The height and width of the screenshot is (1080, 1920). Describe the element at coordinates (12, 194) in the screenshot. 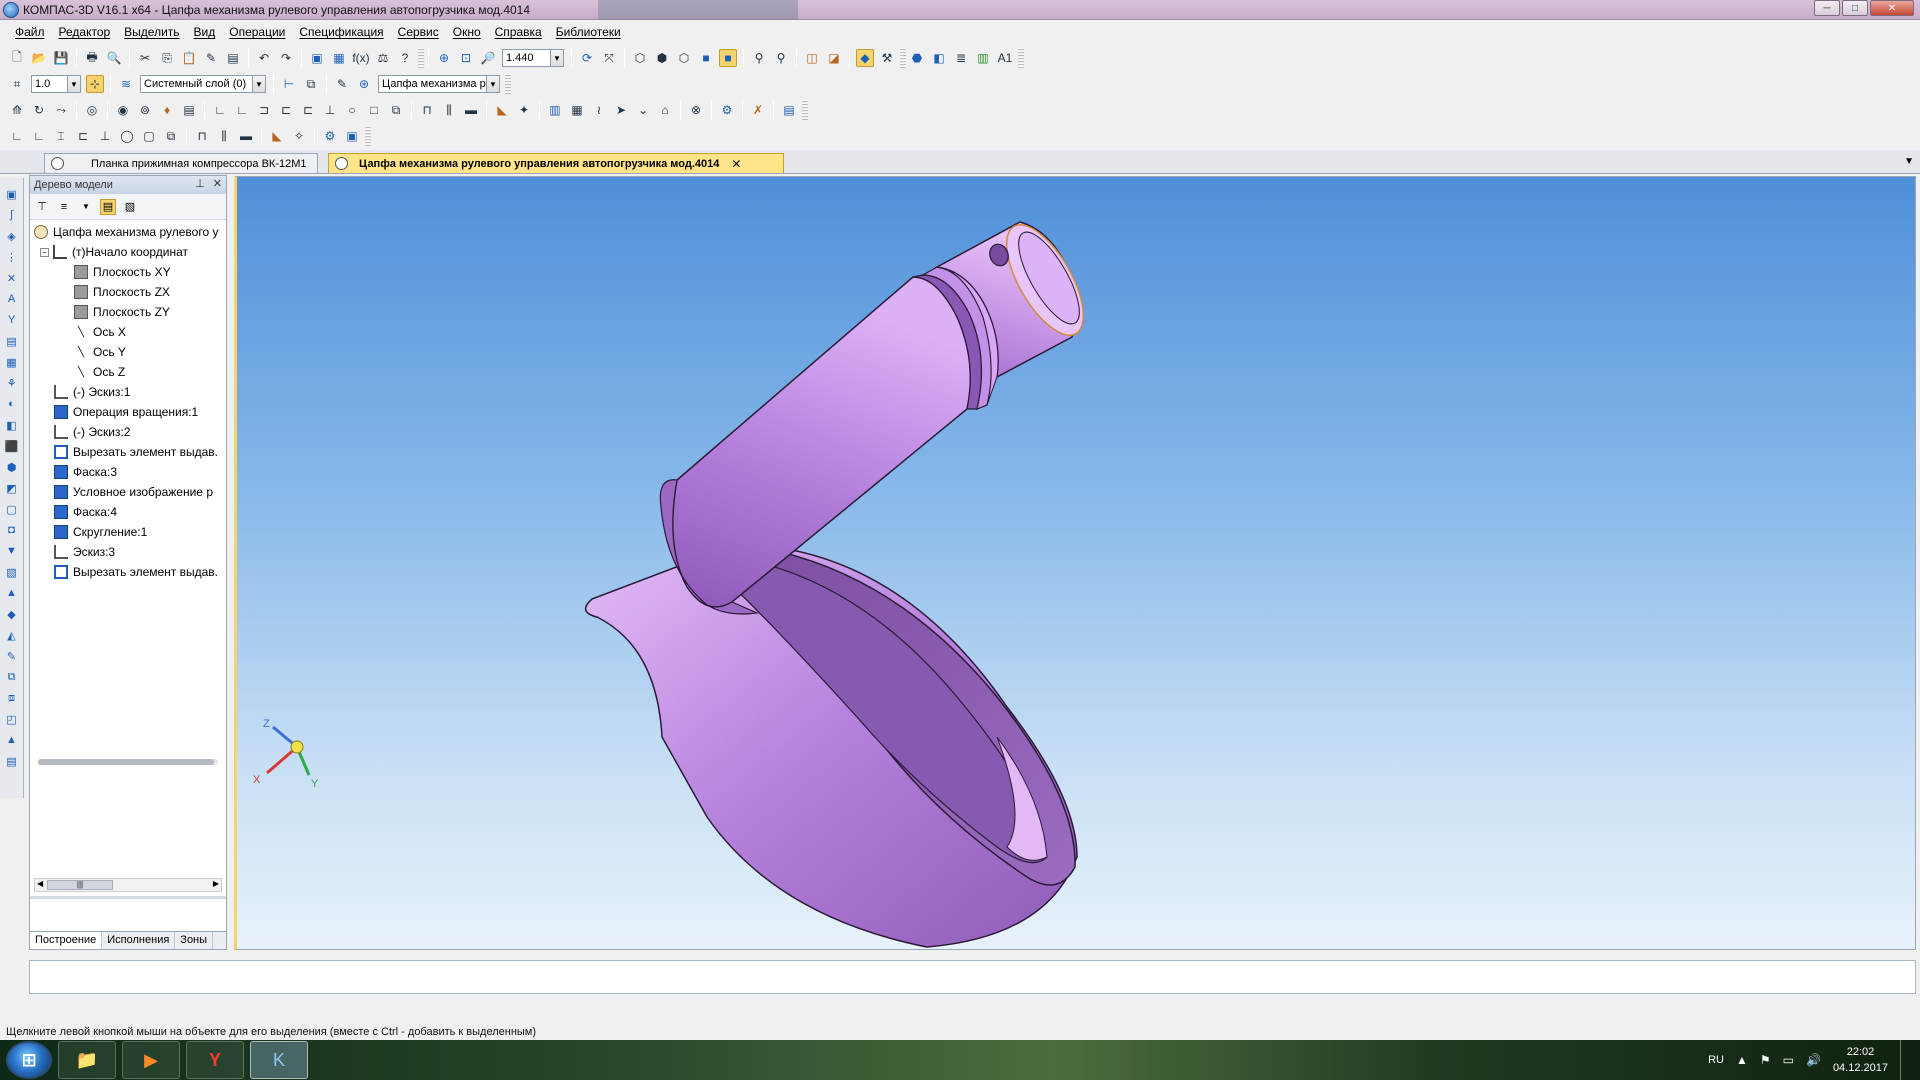

I see `geometry-panel-icon: ▣` at that location.